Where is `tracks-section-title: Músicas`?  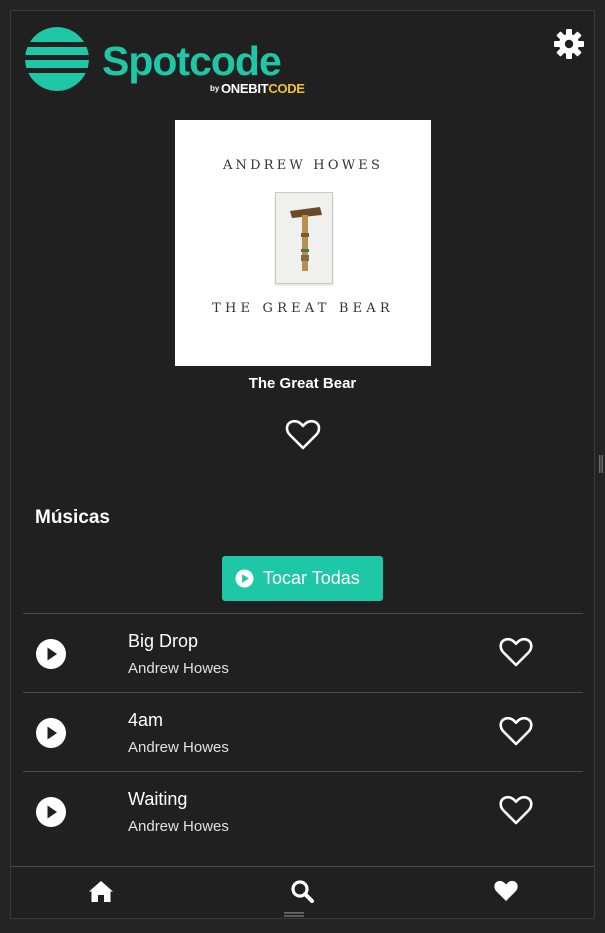 tracks-section-title: Músicas is located at coordinates (72, 517).